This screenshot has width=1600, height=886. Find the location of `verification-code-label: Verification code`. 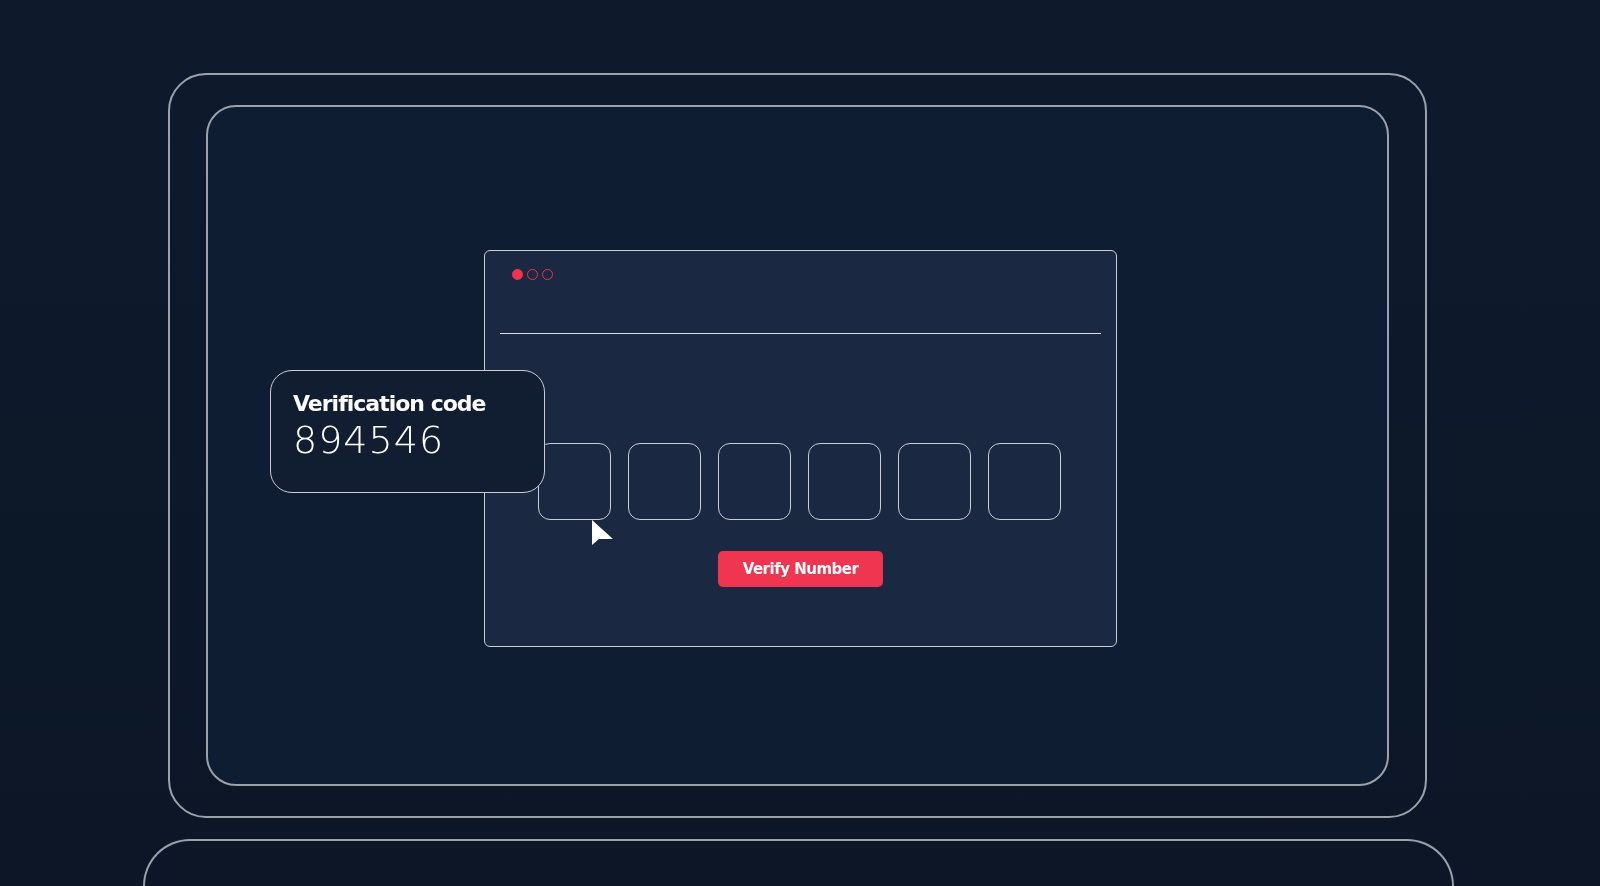

verification-code-label: Verification code is located at coordinates (389, 403).